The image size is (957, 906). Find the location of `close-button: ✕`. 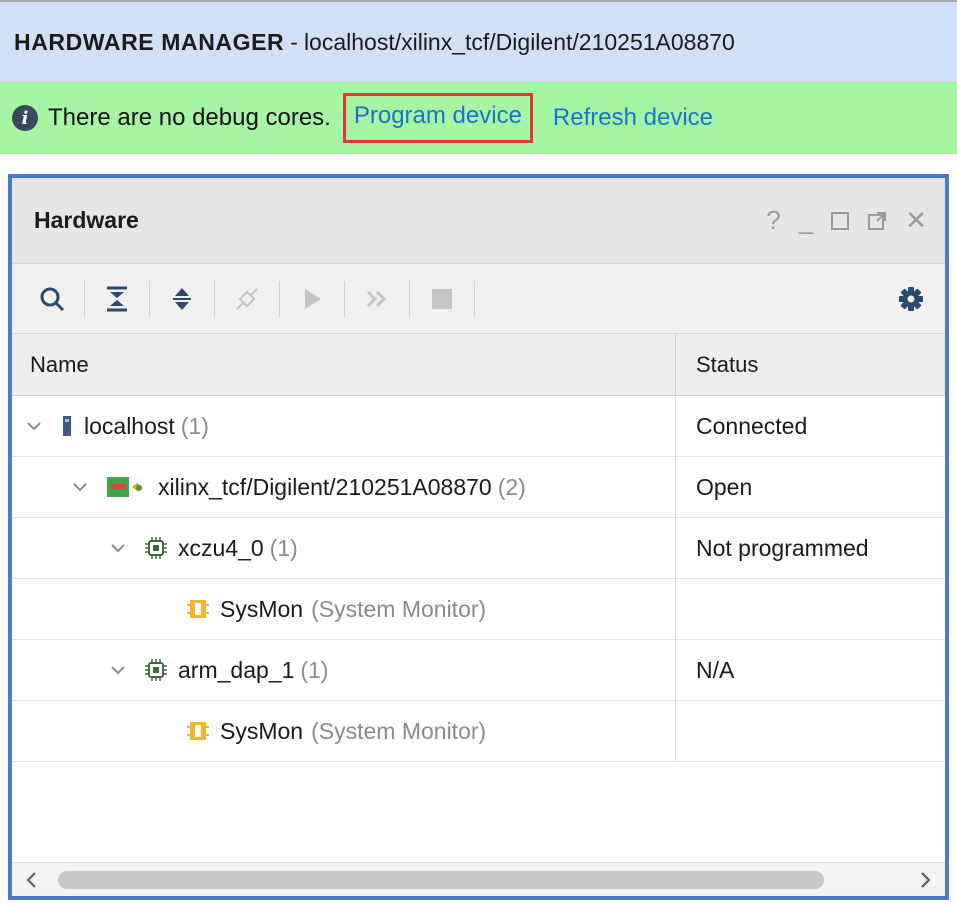

close-button: ✕ is located at coordinates (916, 220).